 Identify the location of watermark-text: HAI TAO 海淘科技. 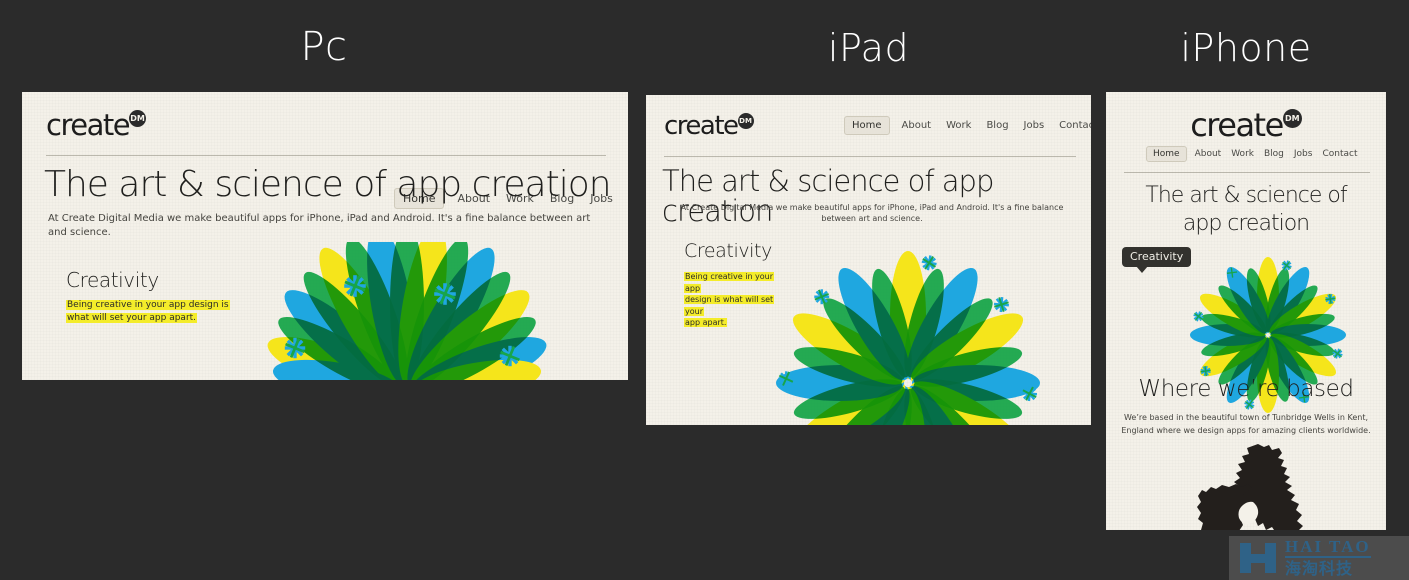
(1328, 558).